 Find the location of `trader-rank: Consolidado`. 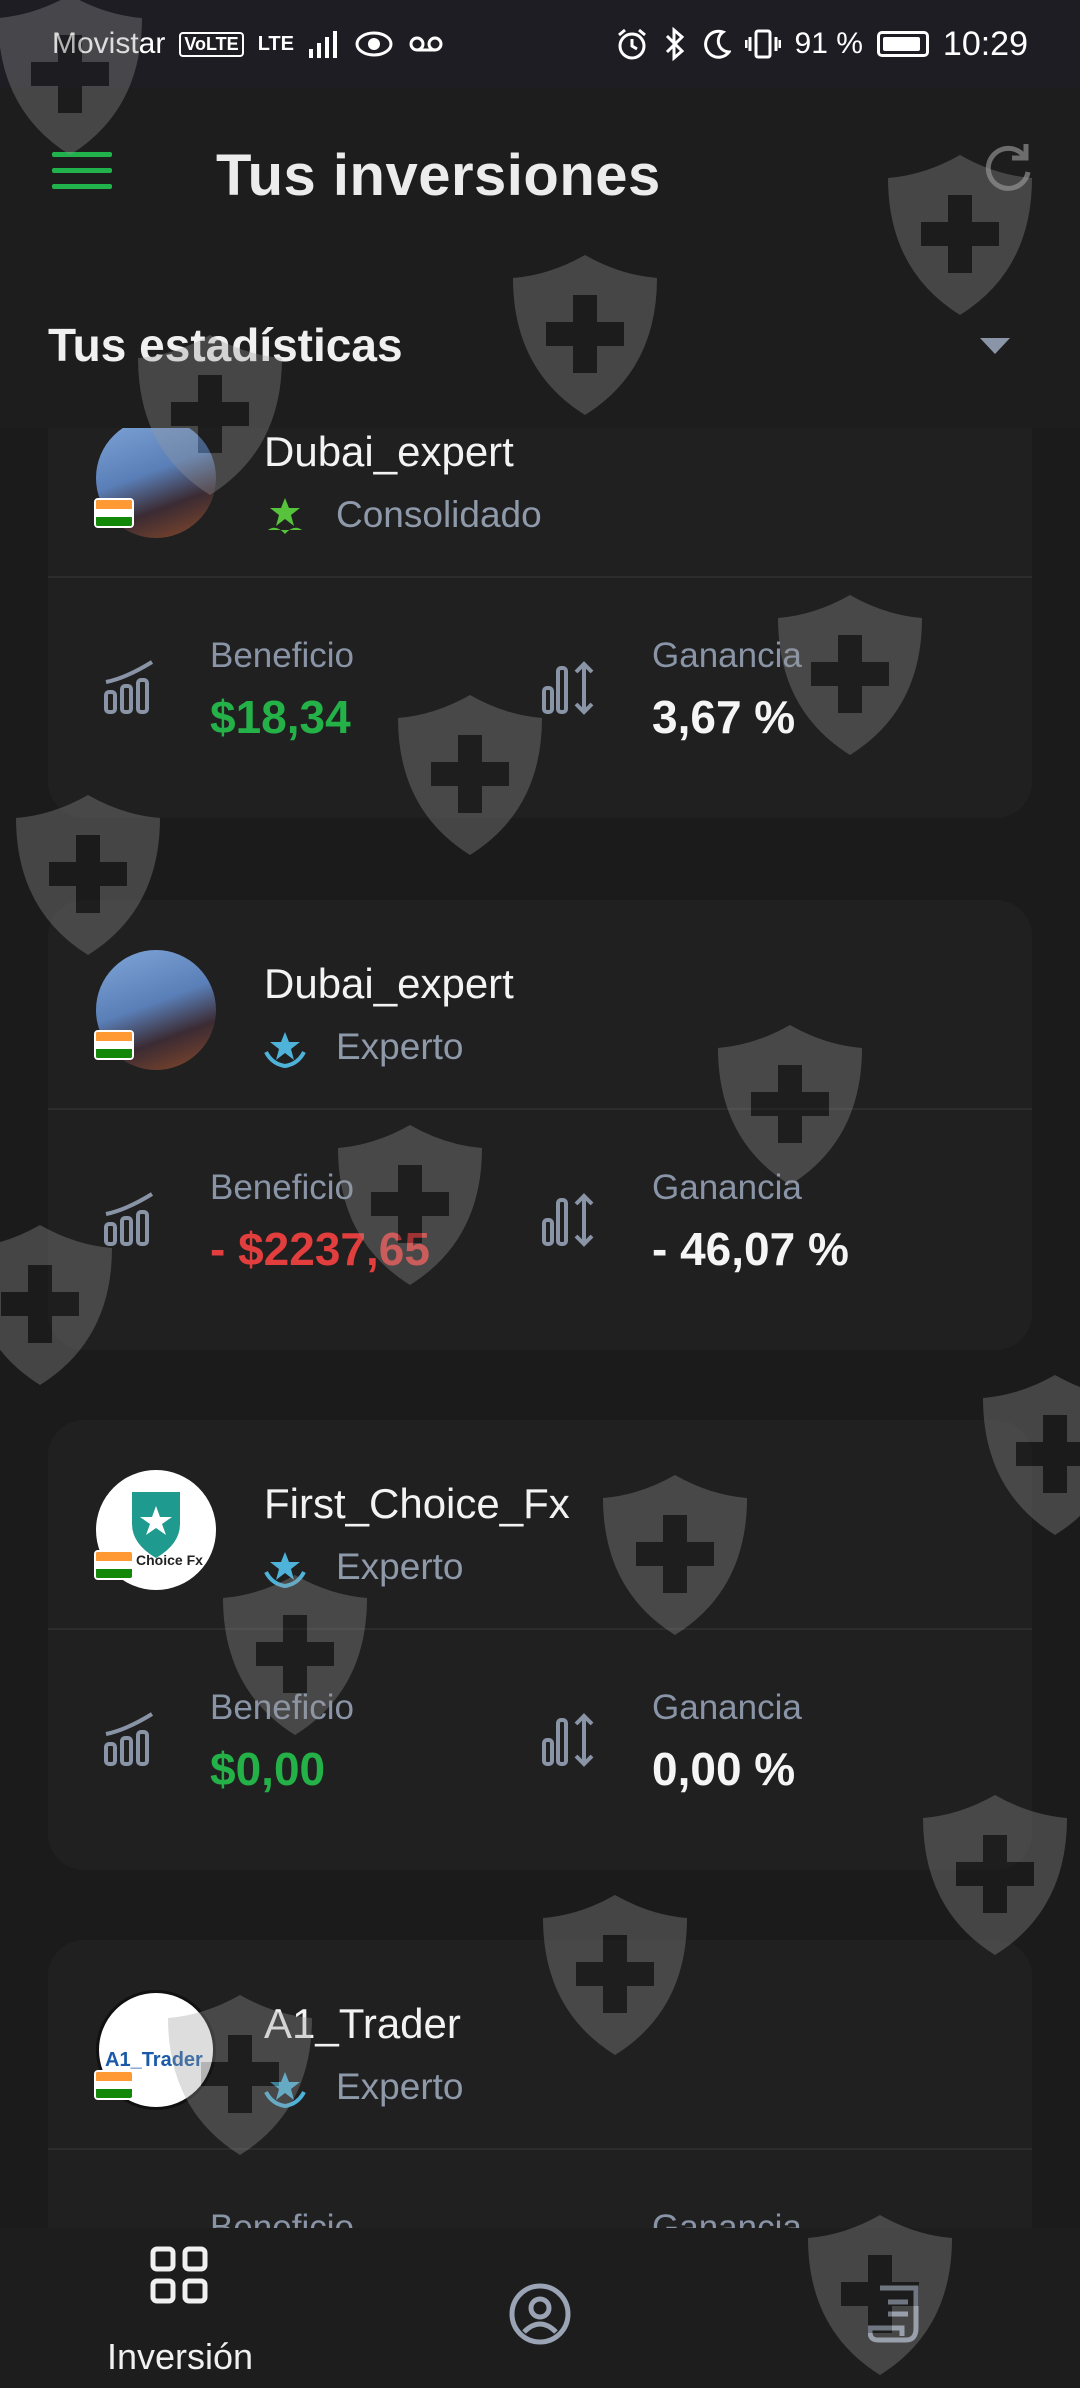

trader-rank: Consolidado is located at coordinates (439, 514).